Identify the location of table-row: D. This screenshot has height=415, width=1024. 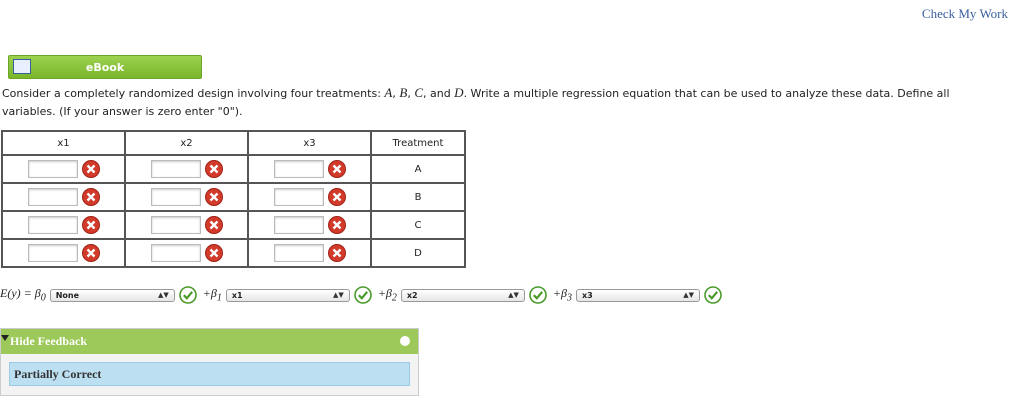
(233, 253).